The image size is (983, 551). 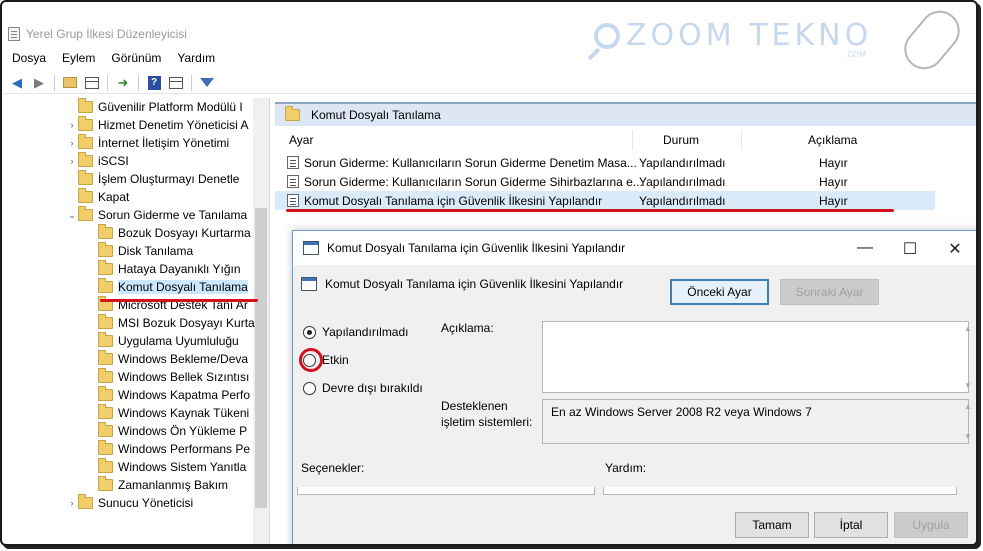 I want to click on next-setting-button: Sonraki Ayar, so click(x=829, y=292).